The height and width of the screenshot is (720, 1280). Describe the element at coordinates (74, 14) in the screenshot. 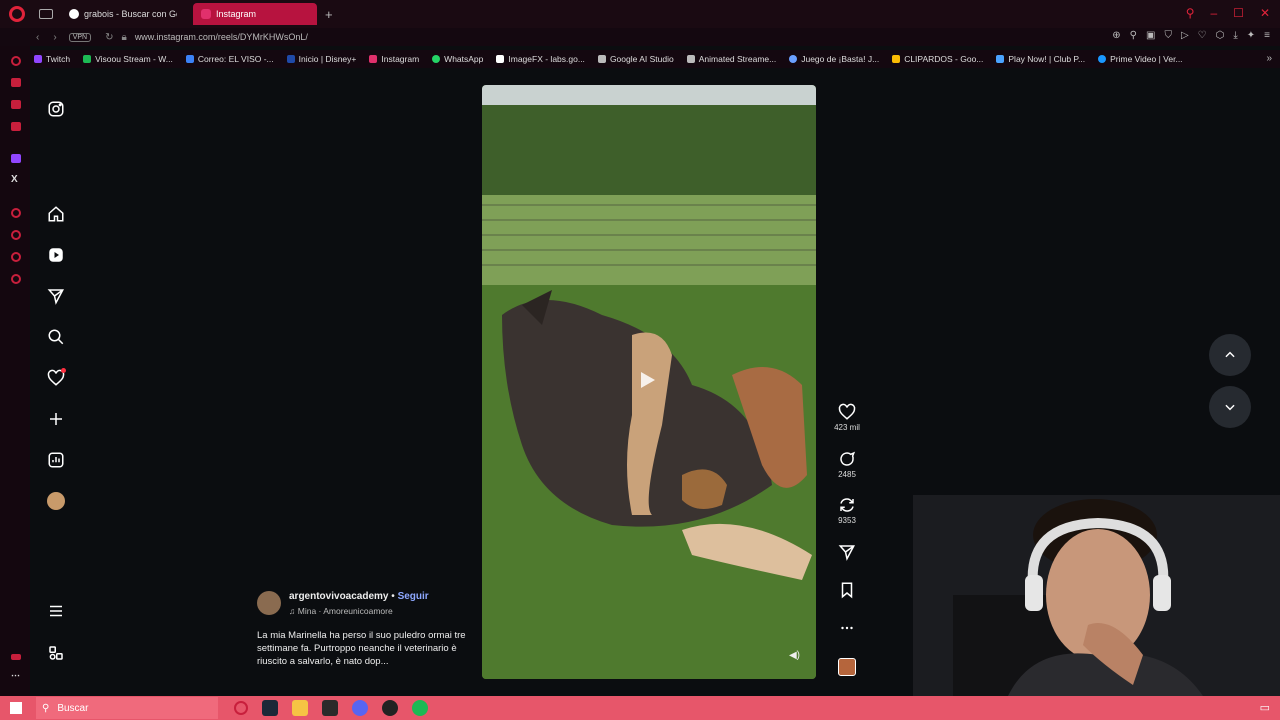

I see `google-icon` at that location.